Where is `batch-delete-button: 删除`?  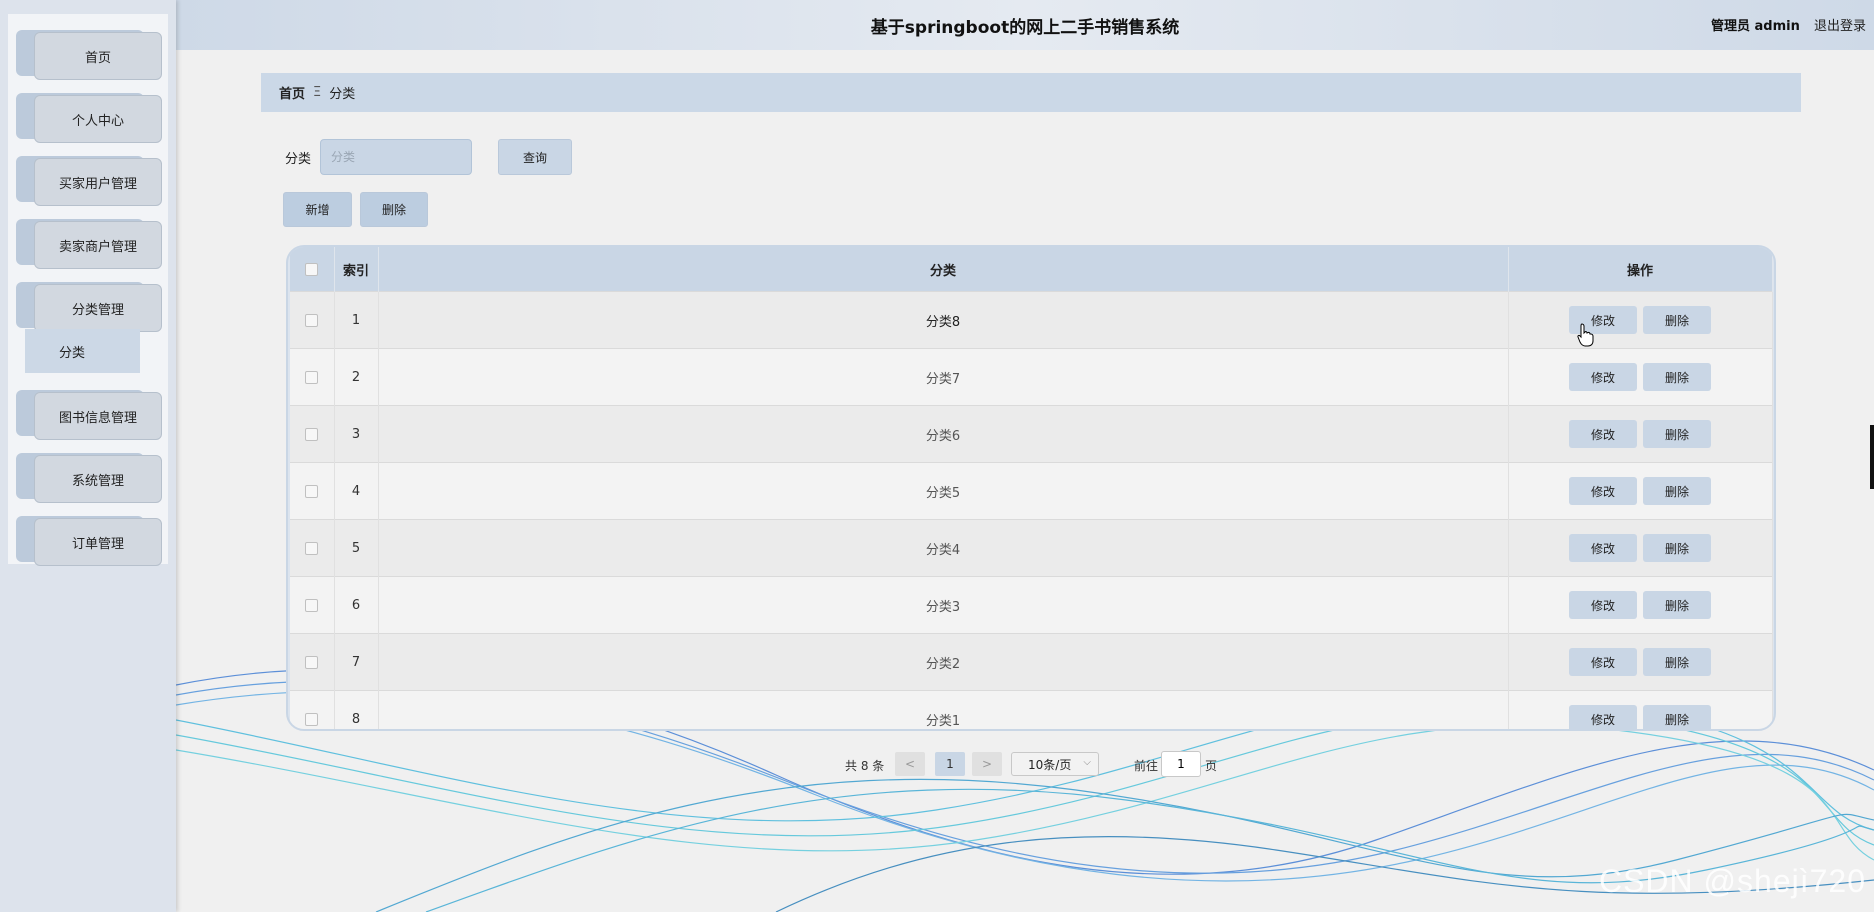 batch-delete-button: 删除 is located at coordinates (394, 209).